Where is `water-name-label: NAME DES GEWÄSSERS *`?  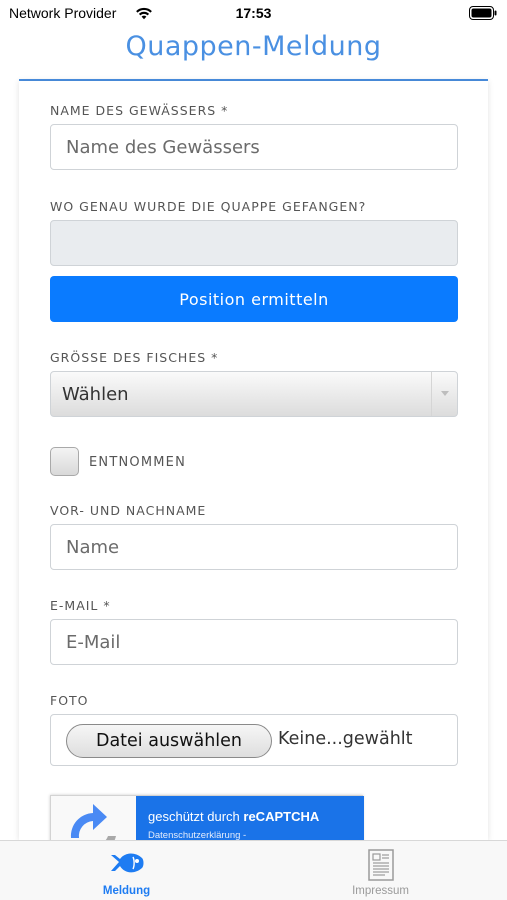
water-name-label: NAME DES GEWÄSSERS * is located at coordinates (139, 110).